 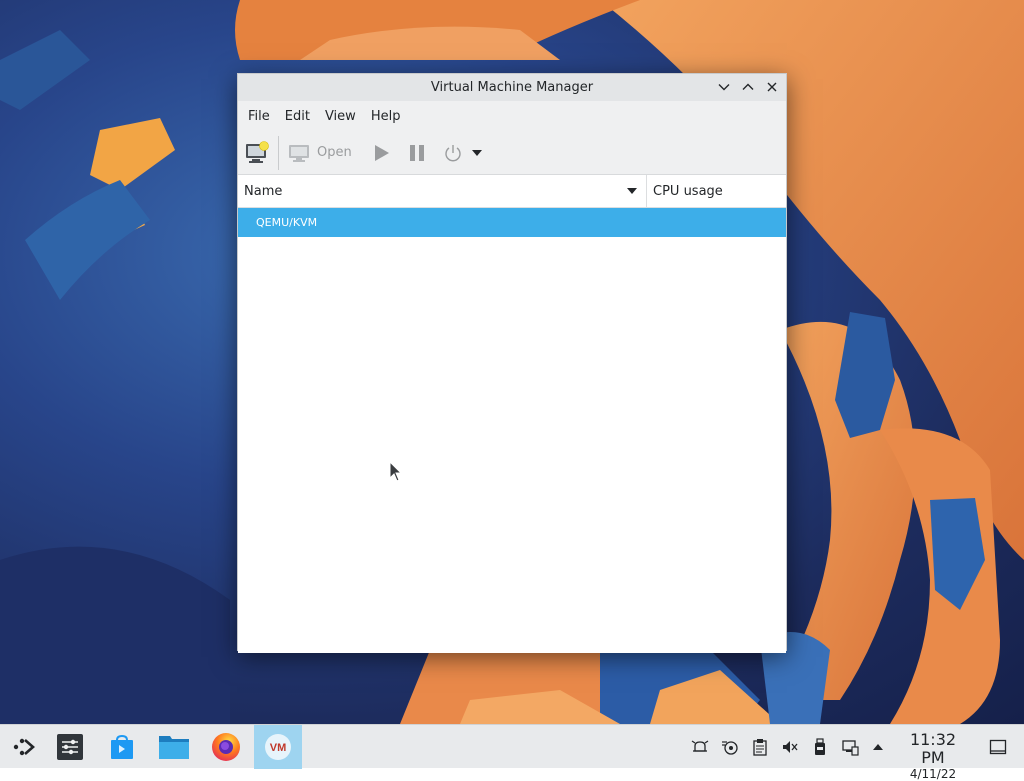 What do you see at coordinates (933, 748) in the screenshot?
I see `clock-time: 11:32 PM` at bounding box center [933, 748].